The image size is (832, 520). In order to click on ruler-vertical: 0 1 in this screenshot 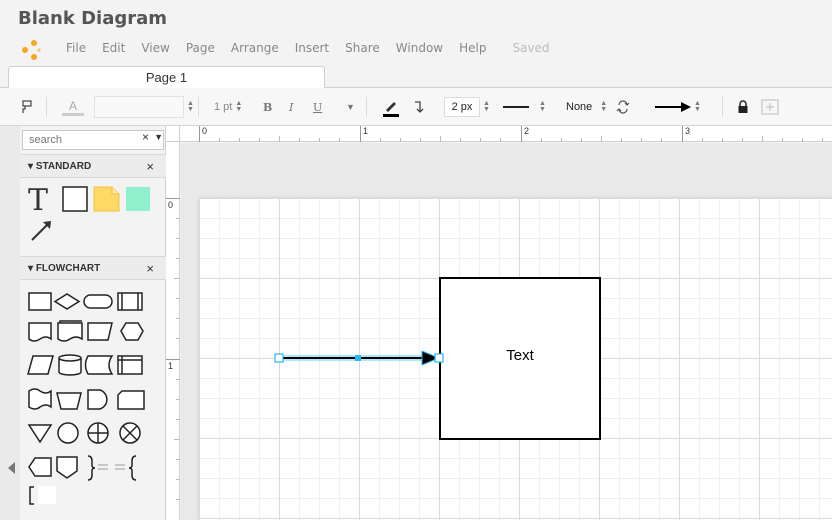, I will do `click(173, 331)`.